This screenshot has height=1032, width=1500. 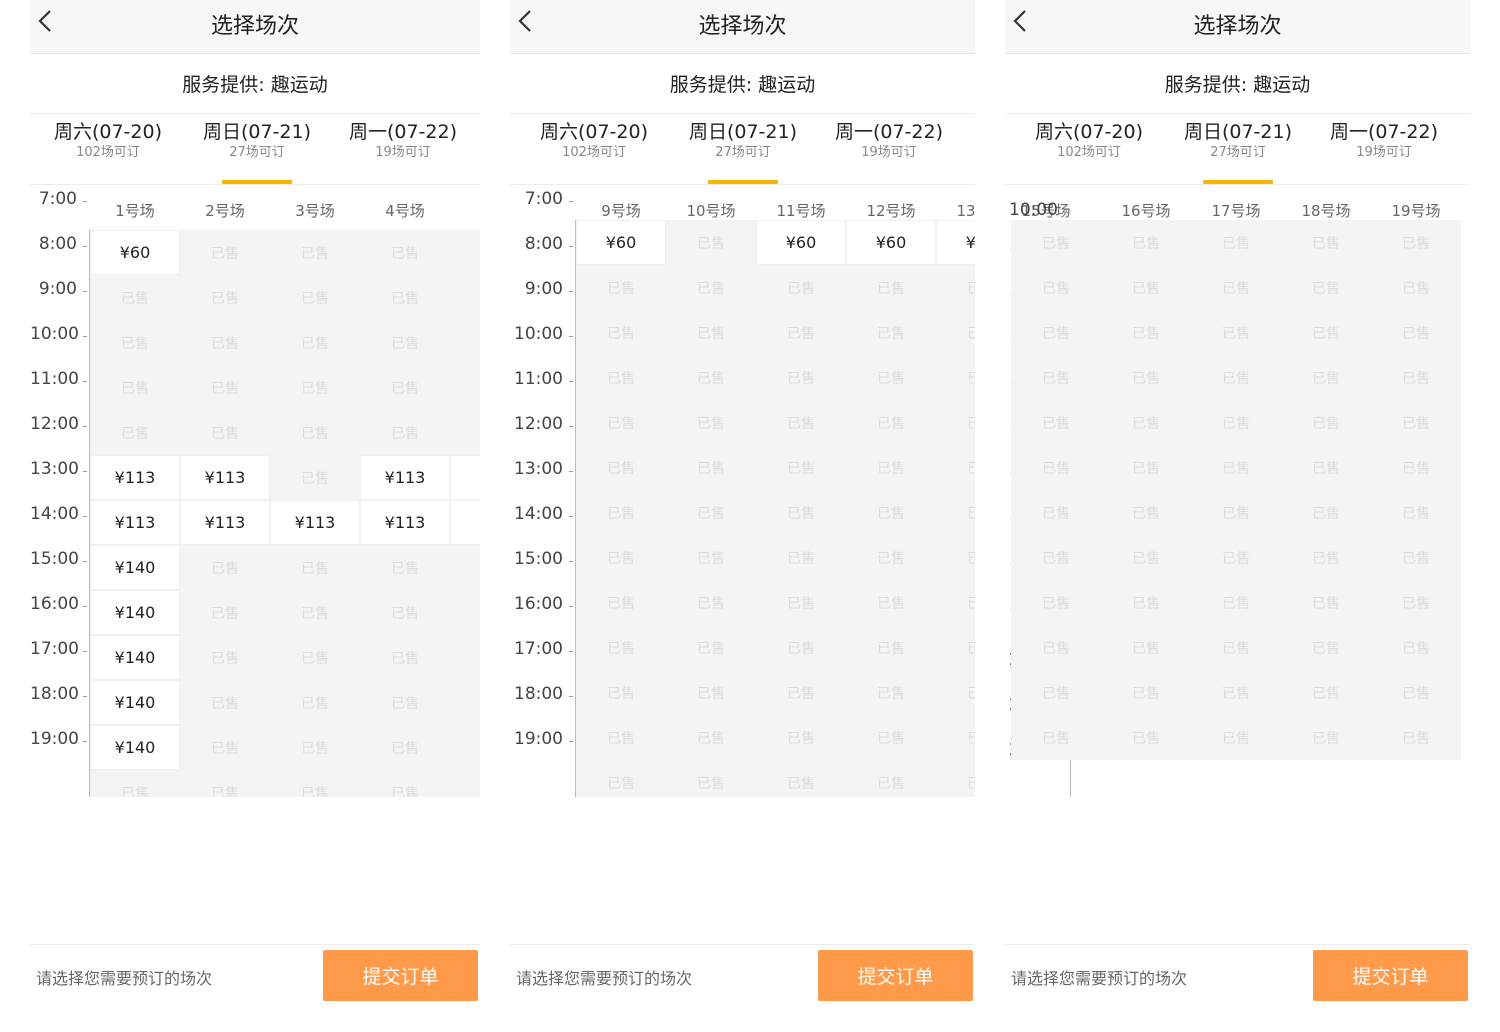 What do you see at coordinates (403, 132) in the screenshot?
I see `day-label: 周一(07-22)` at bounding box center [403, 132].